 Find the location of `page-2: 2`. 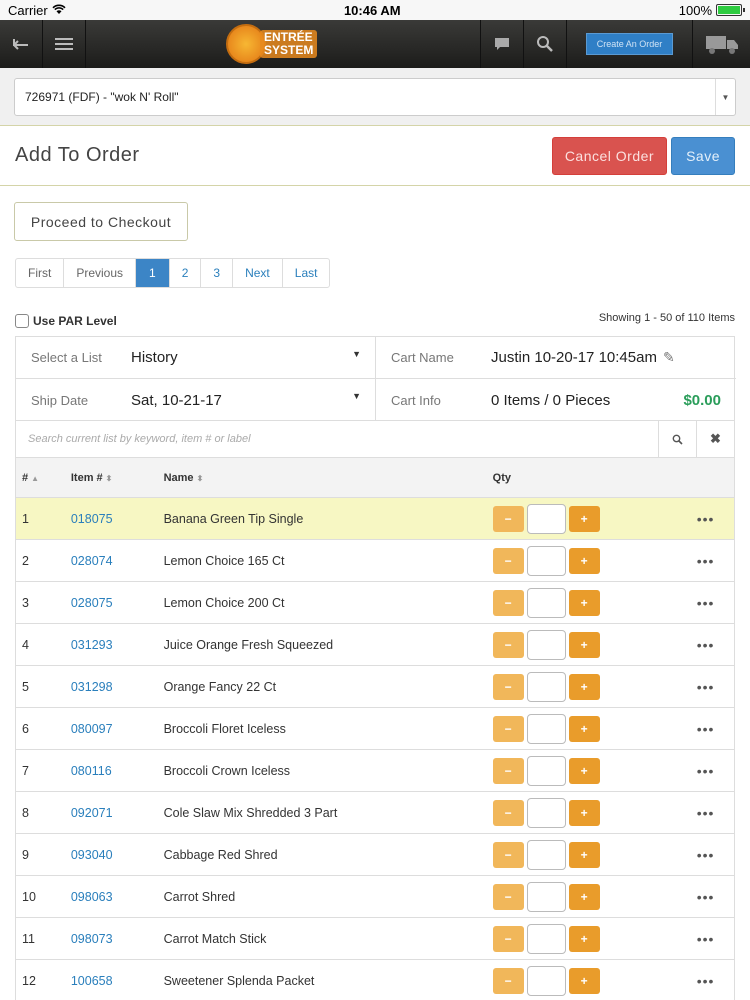

page-2: 2 is located at coordinates (186, 273).